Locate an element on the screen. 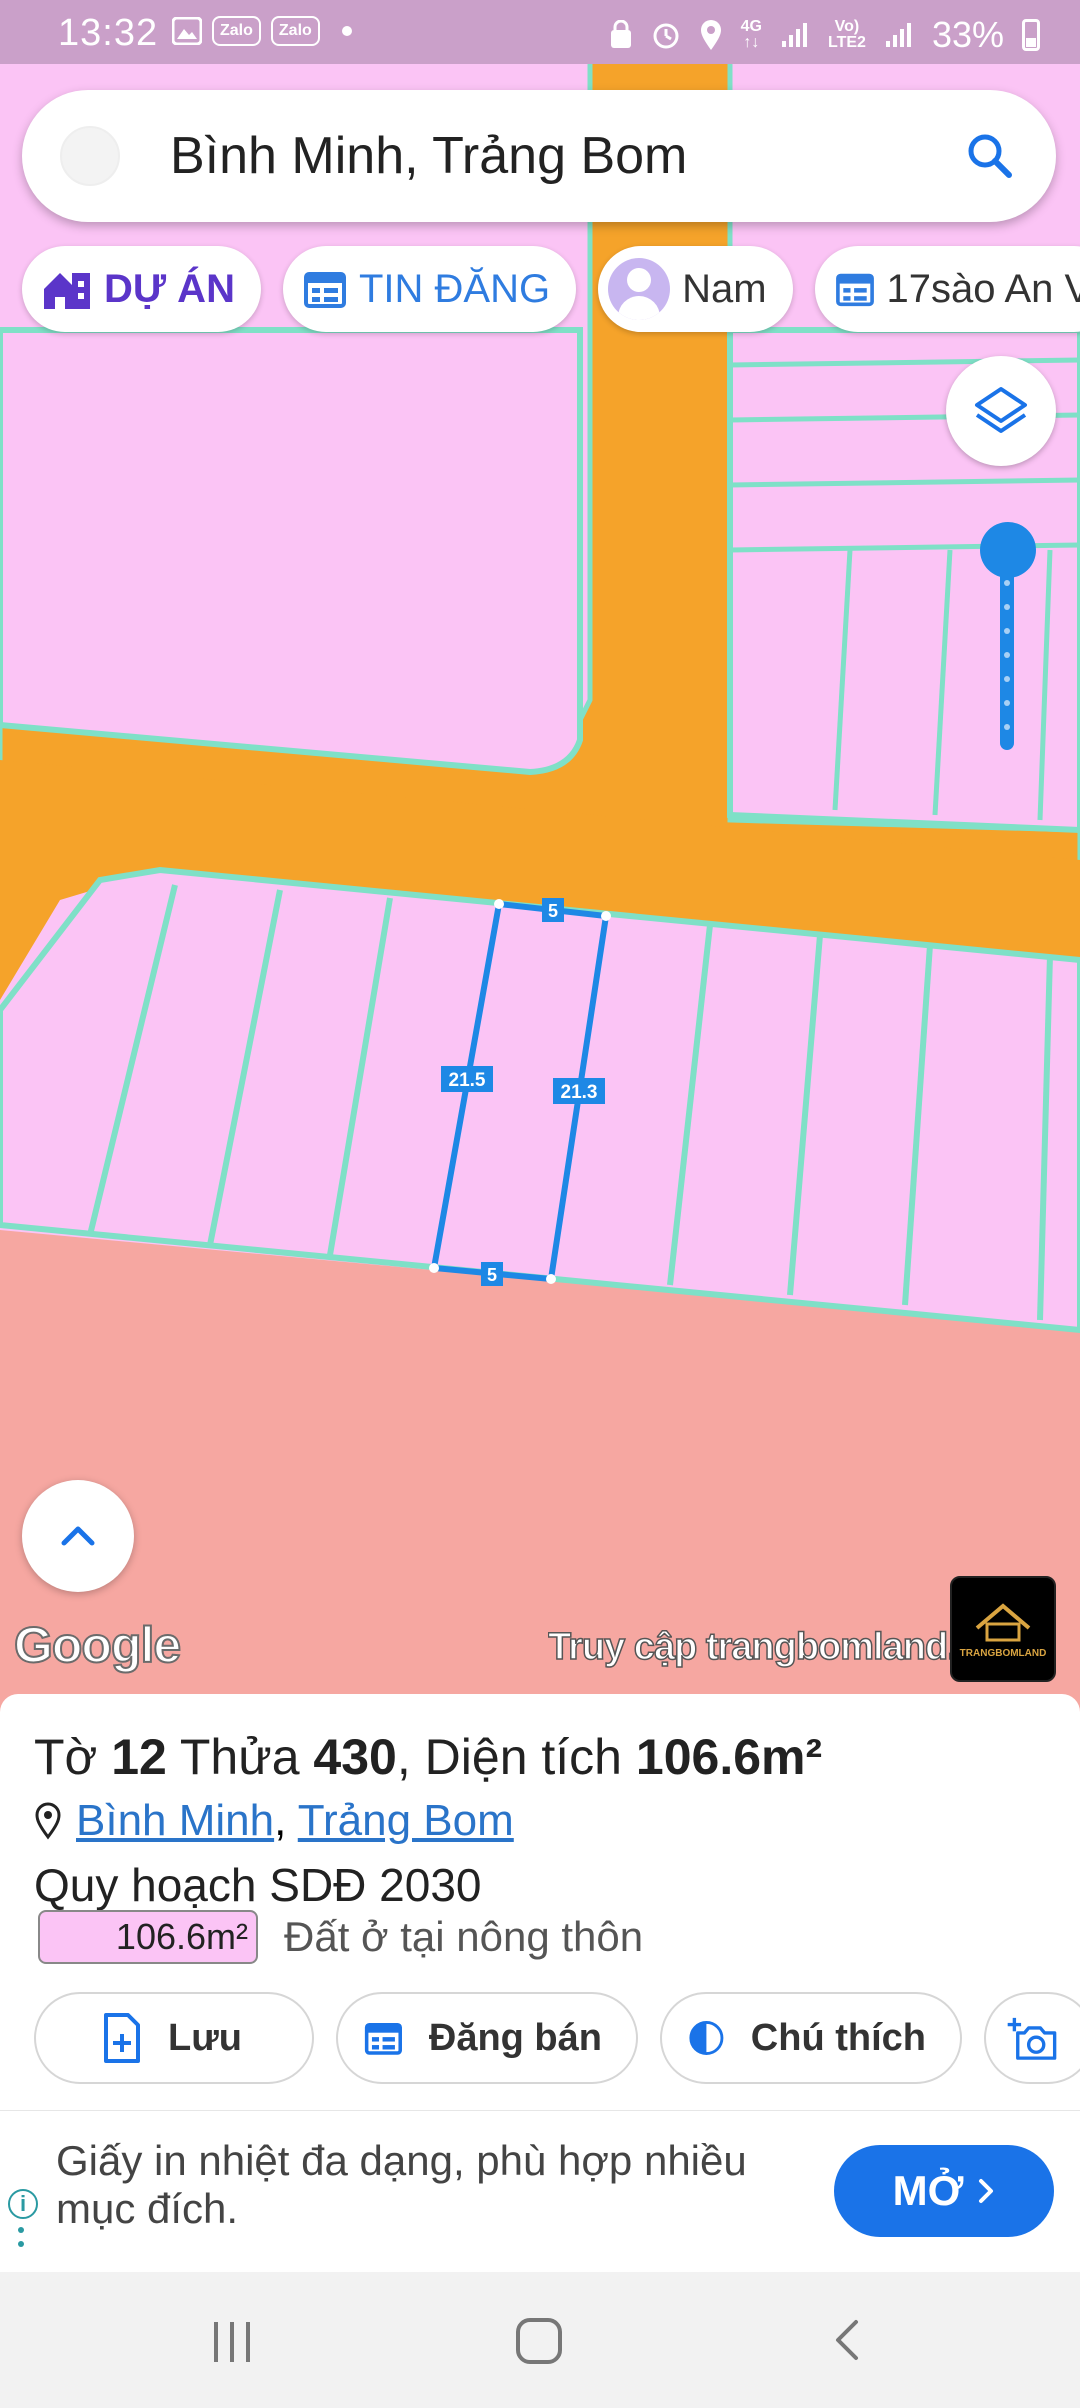  google-logo: Google is located at coordinates (97, 1645).